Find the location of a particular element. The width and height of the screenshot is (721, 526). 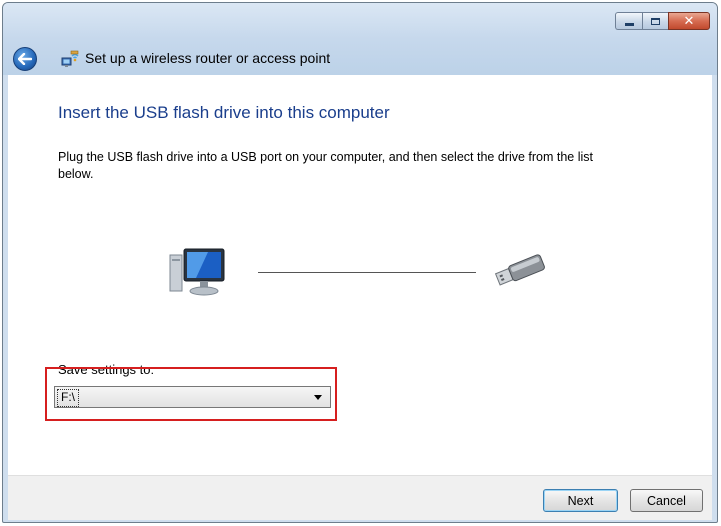

wireless-network-icon is located at coordinates (70, 58).